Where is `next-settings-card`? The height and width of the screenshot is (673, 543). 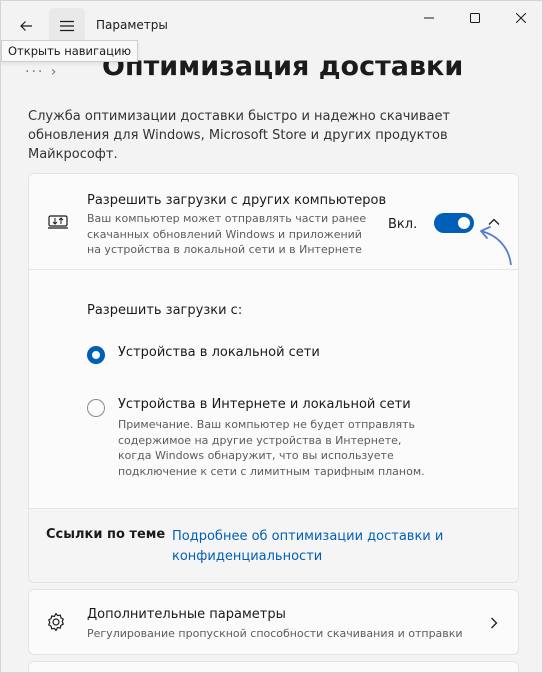
next-settings-card is located at coordinates (273, 666).